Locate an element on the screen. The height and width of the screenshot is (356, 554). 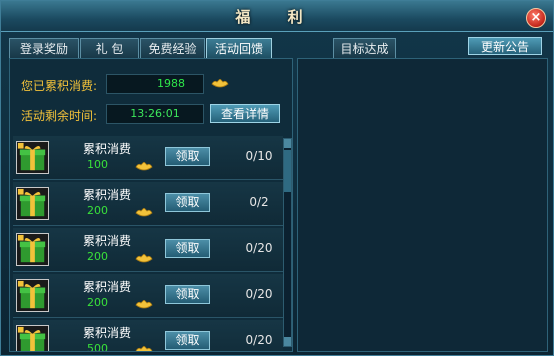
title-bar: 福 利 × is located at coordinates (277, 16).